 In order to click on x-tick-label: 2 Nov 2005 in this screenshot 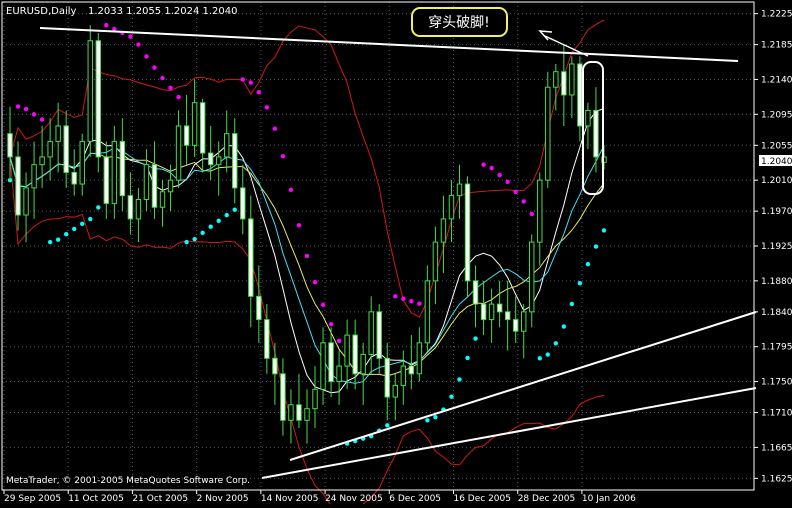, I will do `click(223, 499)`.